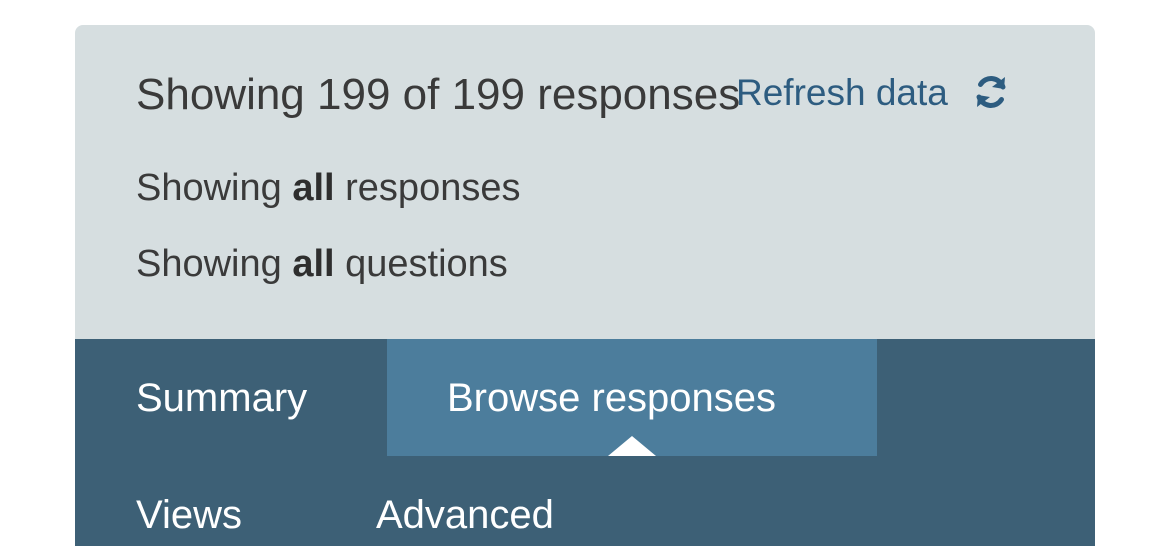 The height and width of the screenshot is (546, 1170). Describe the element at coordinates (612, 398) in the screenshot. I see `tab-browse-responses-label: Browse responses` at that location.